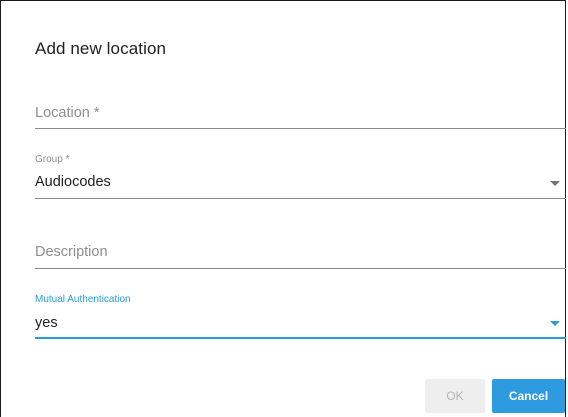  What do you see at coordinates (528, 396) in the screenshot?
I see `cancel-button: Cancel` at bounding box center [528, 396].